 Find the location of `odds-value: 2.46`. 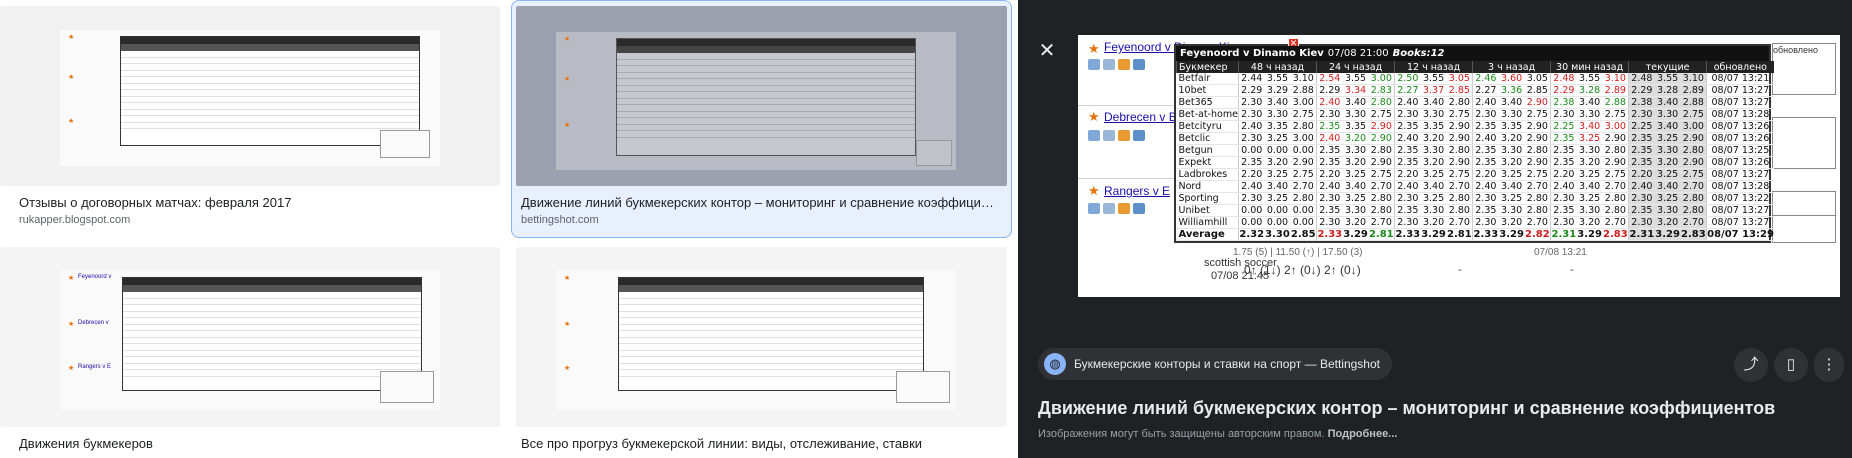

odds-value: 2.46 is located at coordinates (1485, 79).